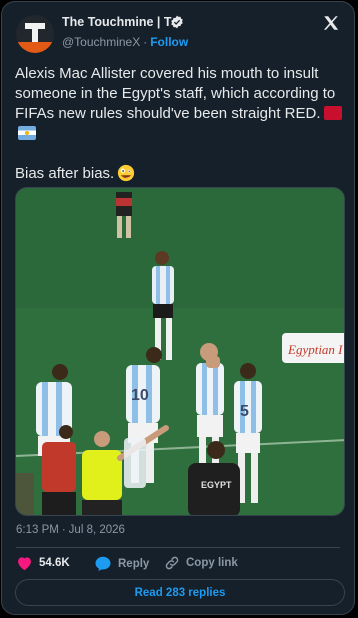  Describe the element at coordinates (180, 174) in the screenshot. I see `tweet-paragraph: Bias after bias.` at that location.